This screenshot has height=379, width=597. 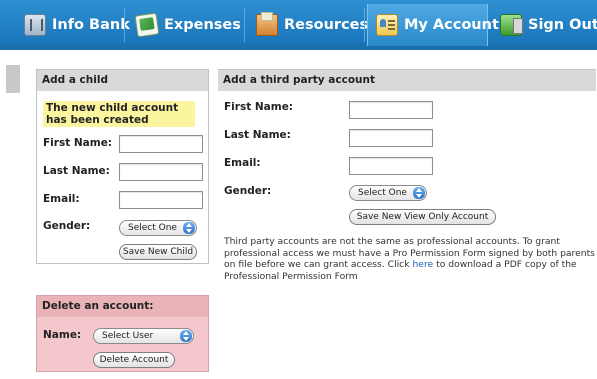 What do you see at coordinates (511, 25) in the screenshot?
I see `sign-out-icon` at bounding box center [511, 25].